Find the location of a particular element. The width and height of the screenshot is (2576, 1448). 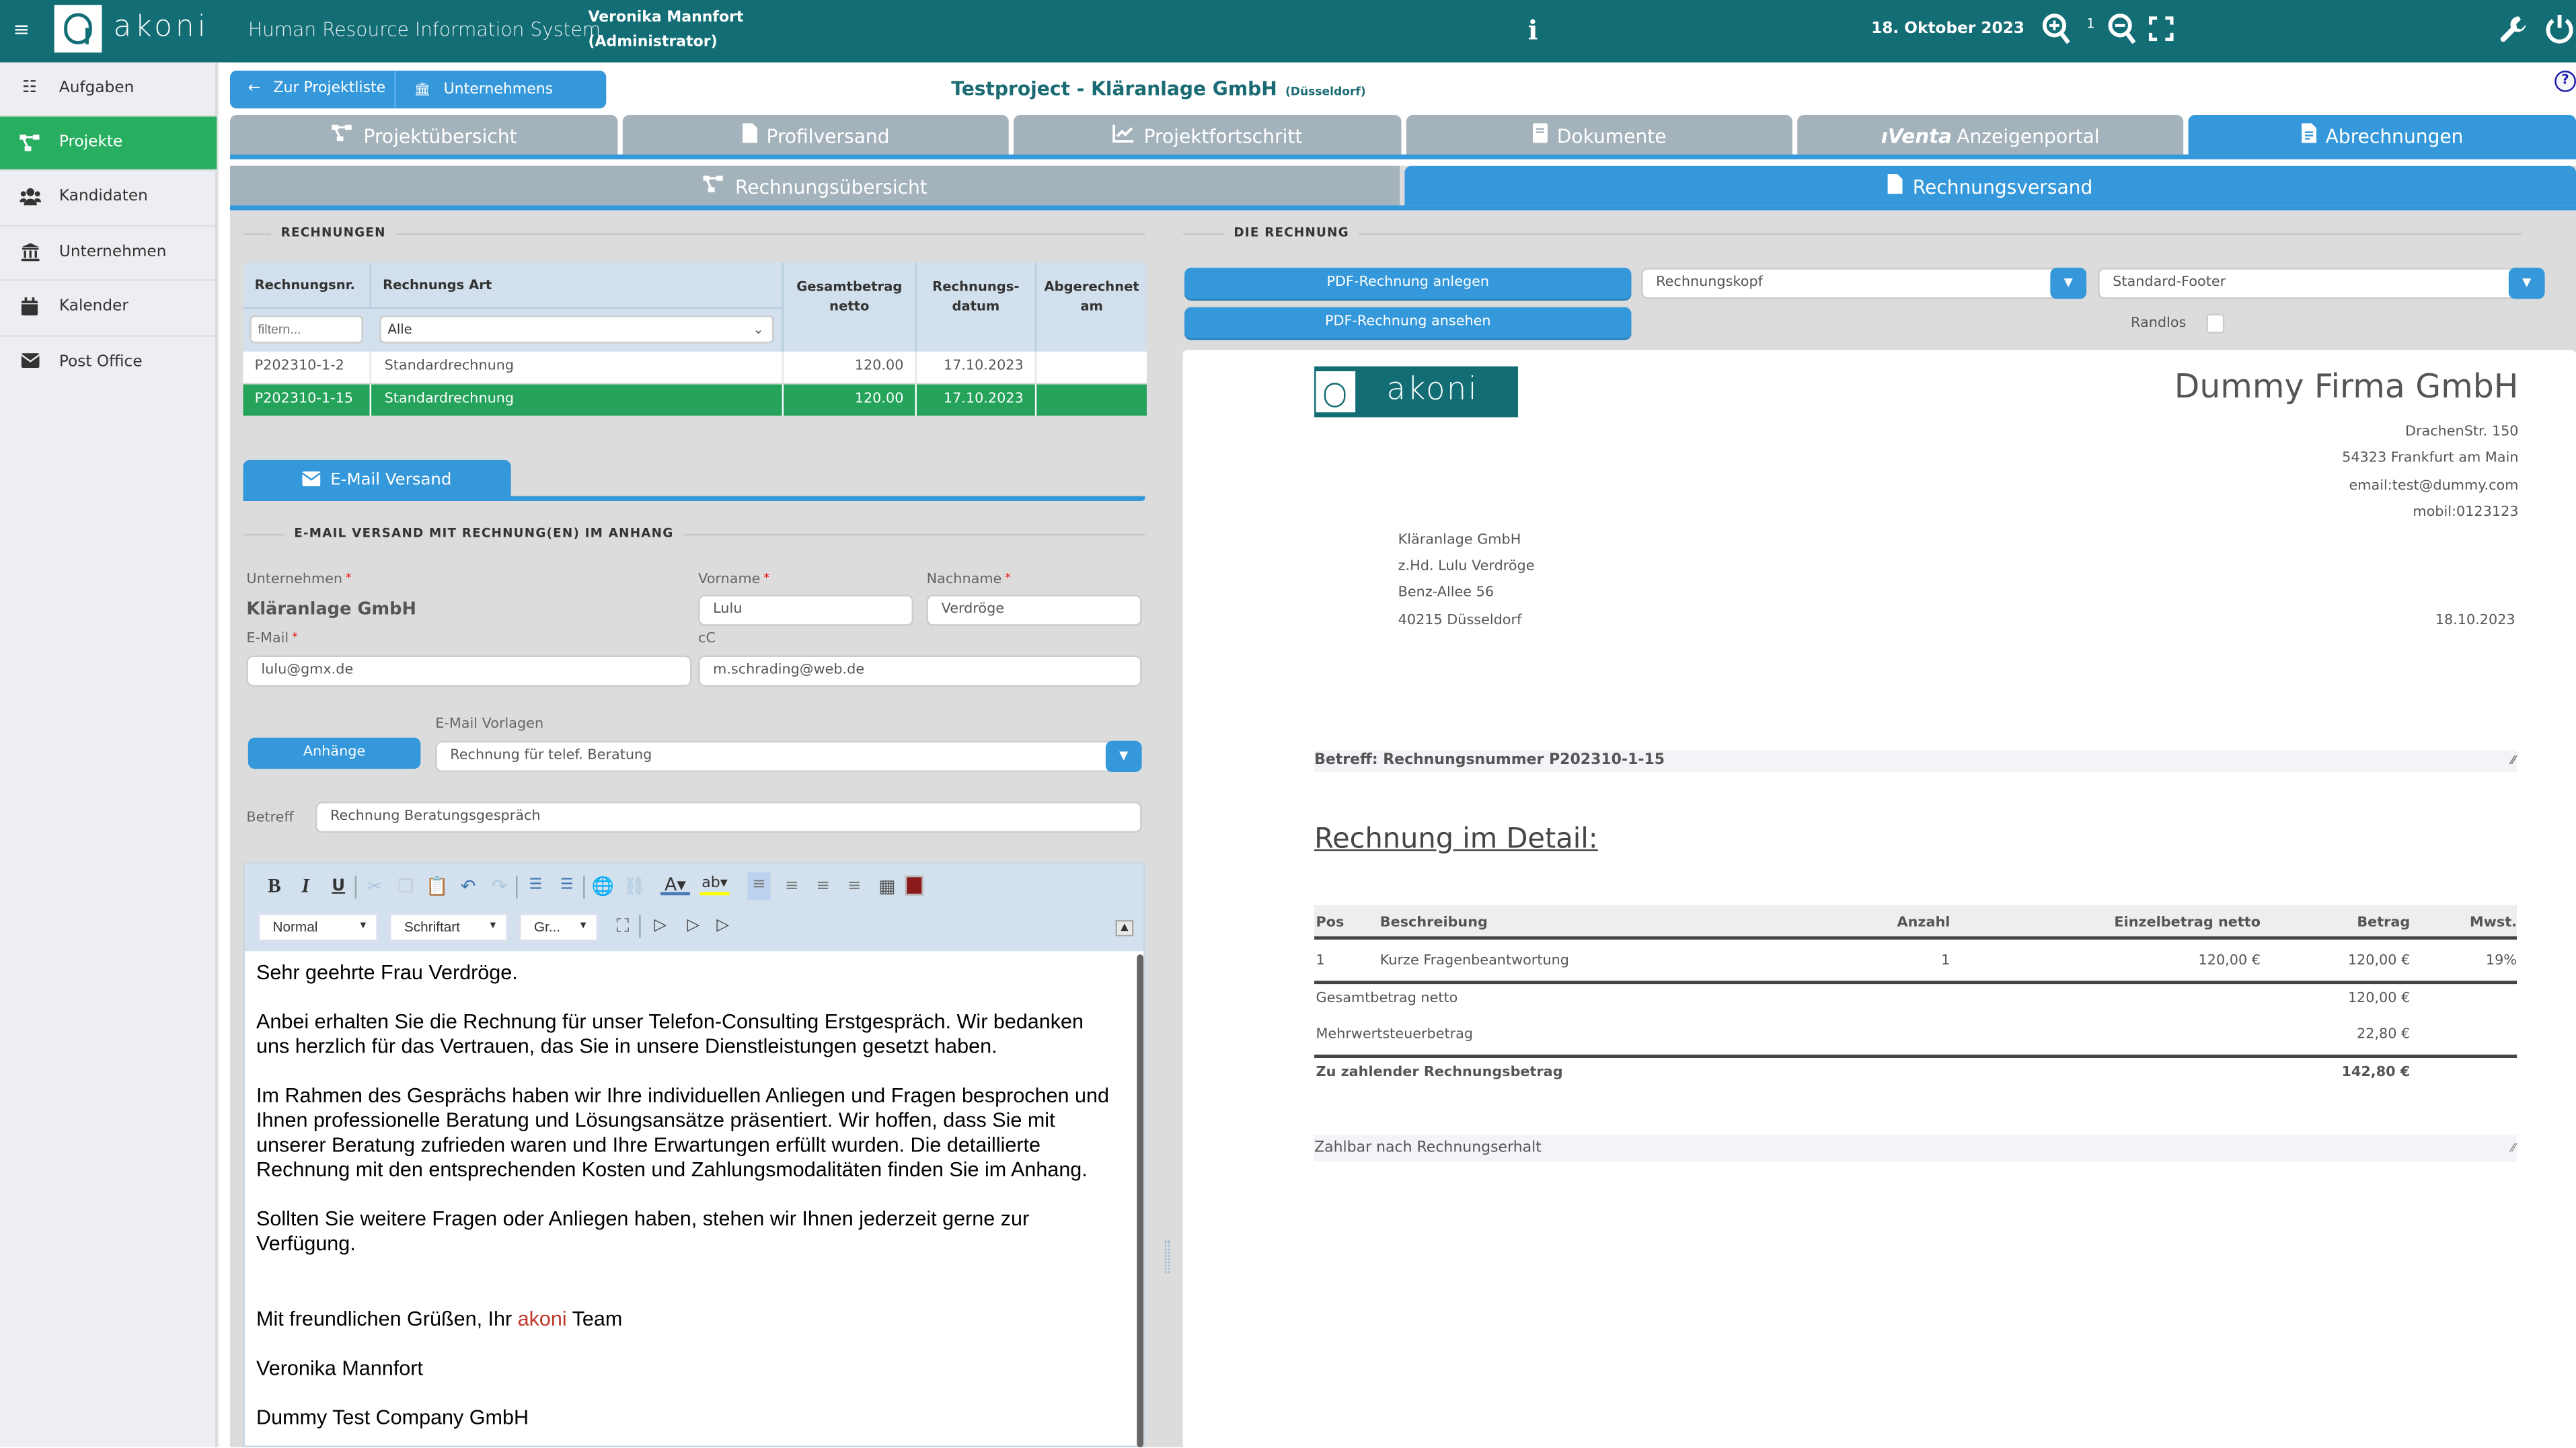

sidebar-item-kalender: Kalender is located at coordinates (108, 309).